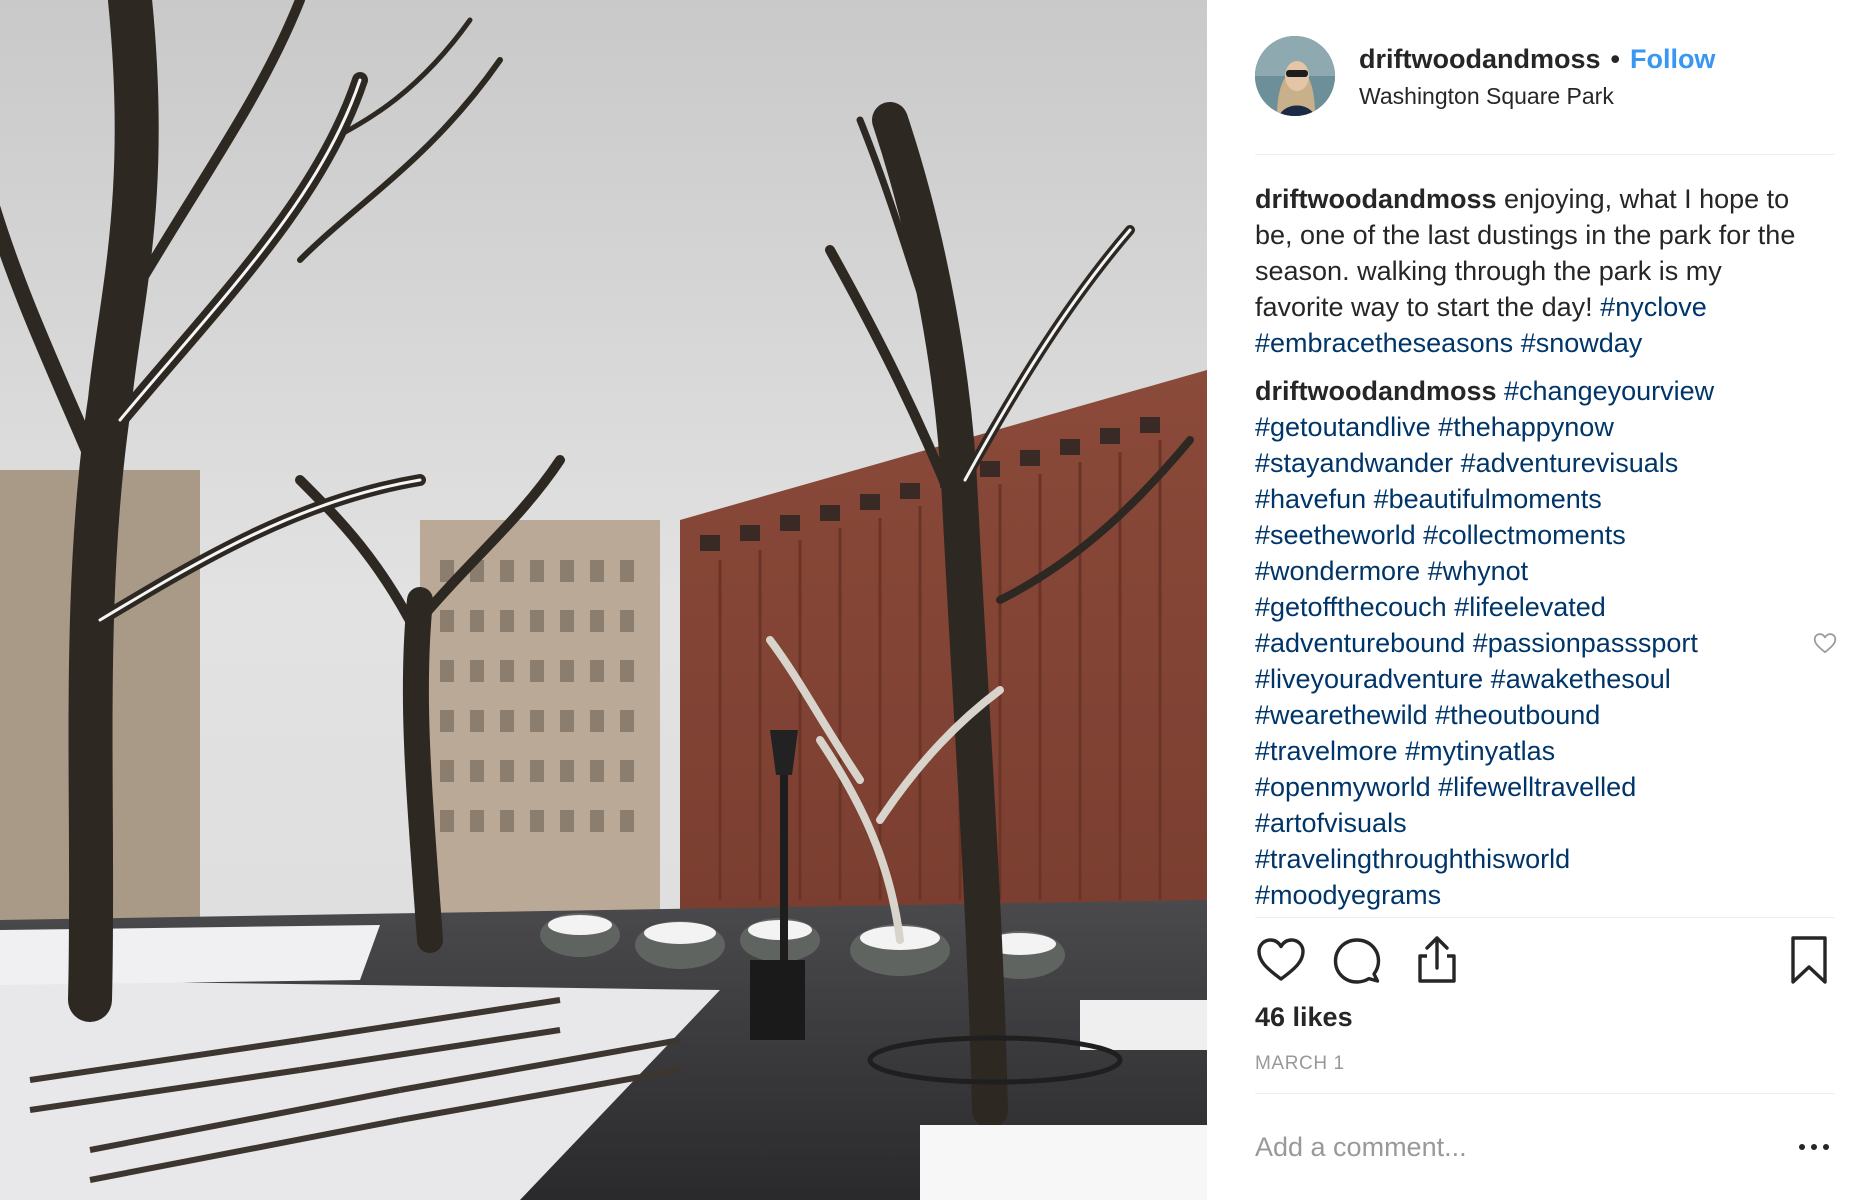 This screenshot has height=1200, width=1868. What do you see at coordinates (1478, 571) in the screenshot?
I see `hashtag: #whynot` at bounding box center [1478, 571].